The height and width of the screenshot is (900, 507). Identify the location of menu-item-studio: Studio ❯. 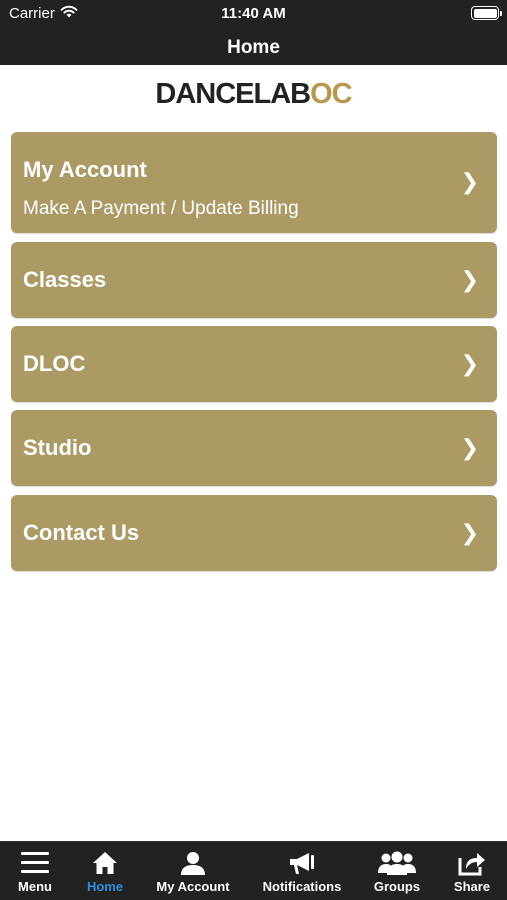
(254, 448).